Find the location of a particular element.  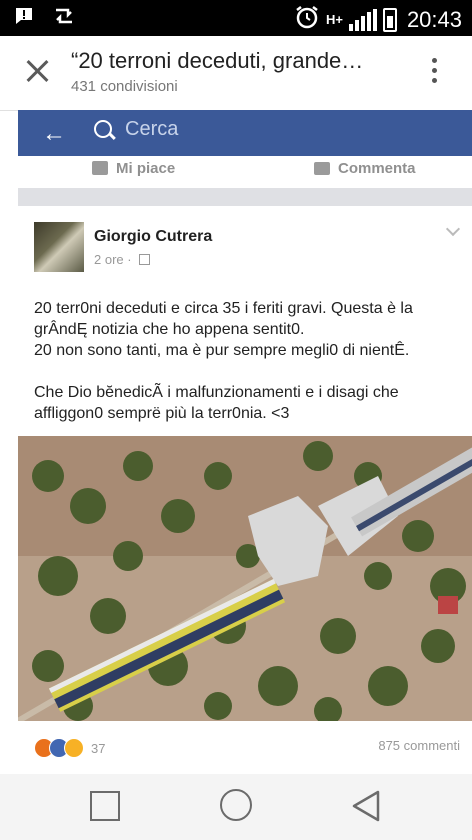

comment-icon is located at coordinates (322, 168).